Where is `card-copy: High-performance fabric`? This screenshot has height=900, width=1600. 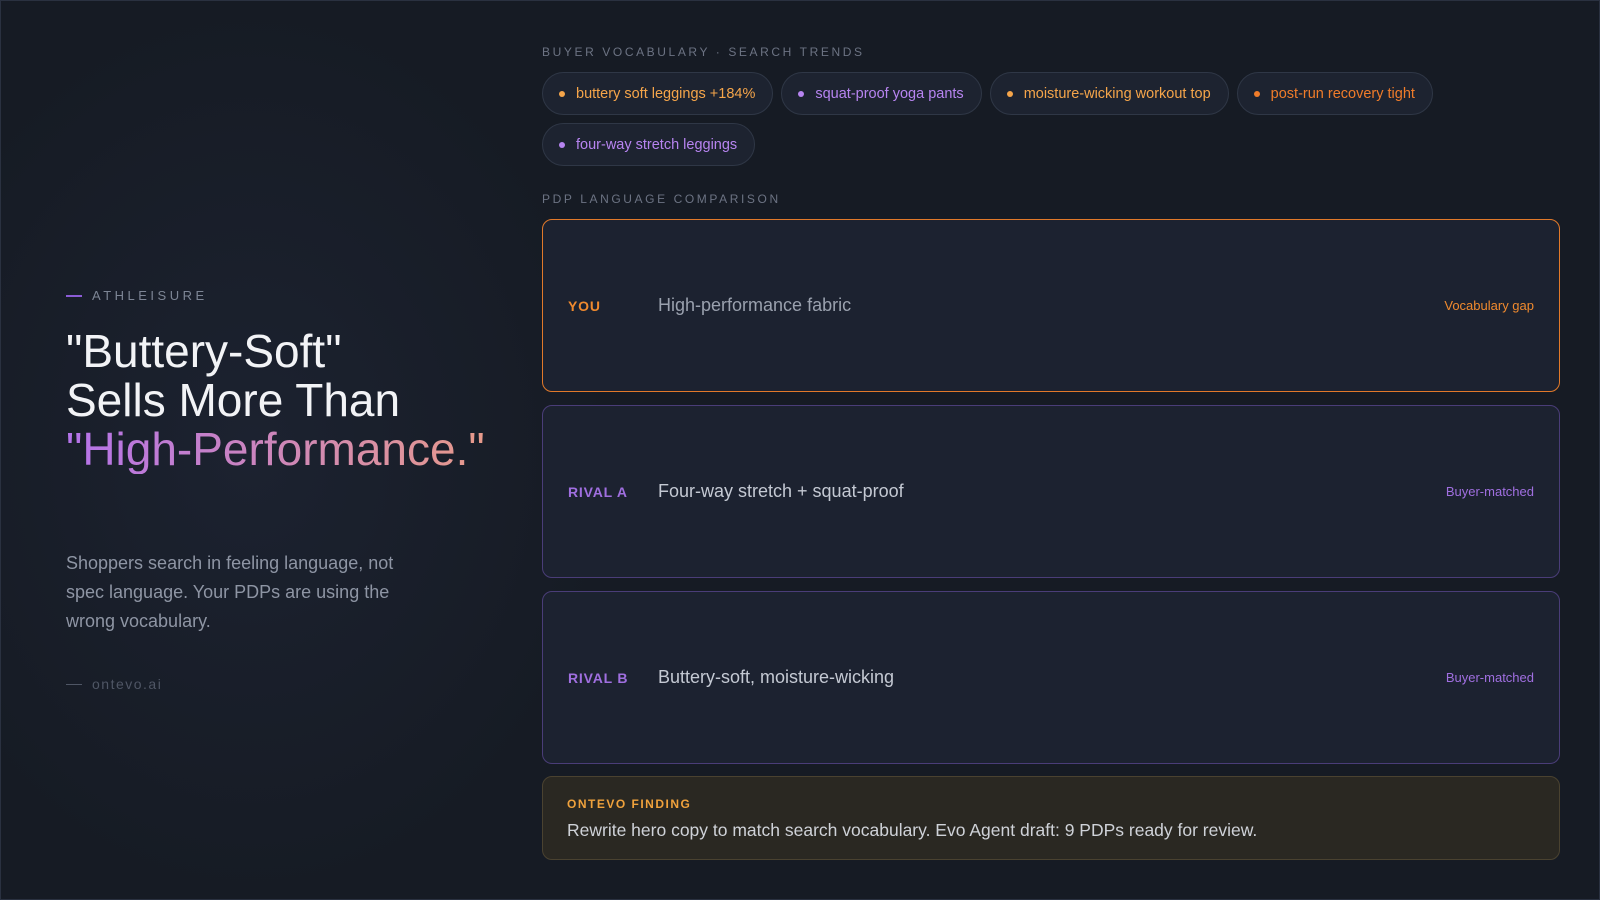
card-copy: High-performance fabric is located at coordinates (755, 305).